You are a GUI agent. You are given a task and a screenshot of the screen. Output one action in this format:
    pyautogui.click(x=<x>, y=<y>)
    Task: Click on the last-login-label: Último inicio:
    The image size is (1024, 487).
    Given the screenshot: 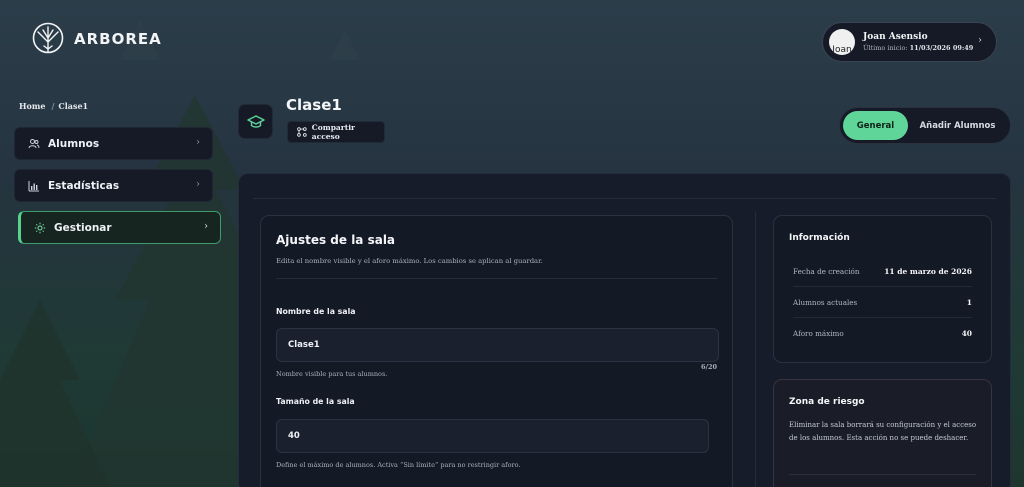 What is the action you would take?
    pyautogui.click(x=885, y=48)
    